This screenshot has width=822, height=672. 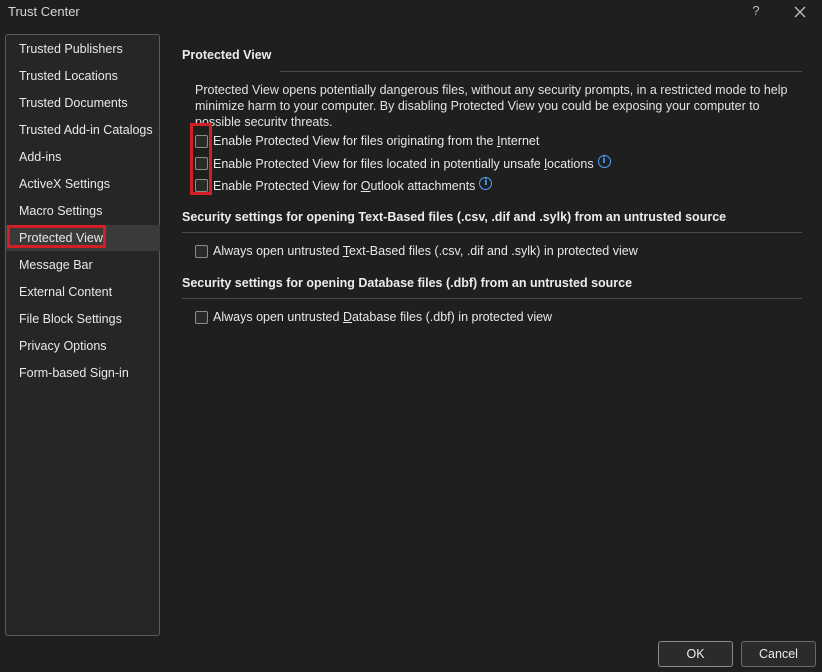 I want to click on sidebar-item-privacy-options: Privacy Options, so click(x=83, y=346).